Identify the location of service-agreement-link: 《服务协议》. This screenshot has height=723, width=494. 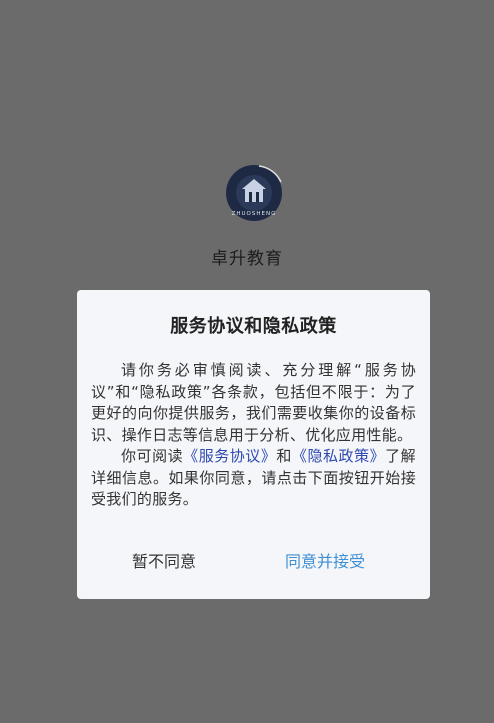
(229, 456).